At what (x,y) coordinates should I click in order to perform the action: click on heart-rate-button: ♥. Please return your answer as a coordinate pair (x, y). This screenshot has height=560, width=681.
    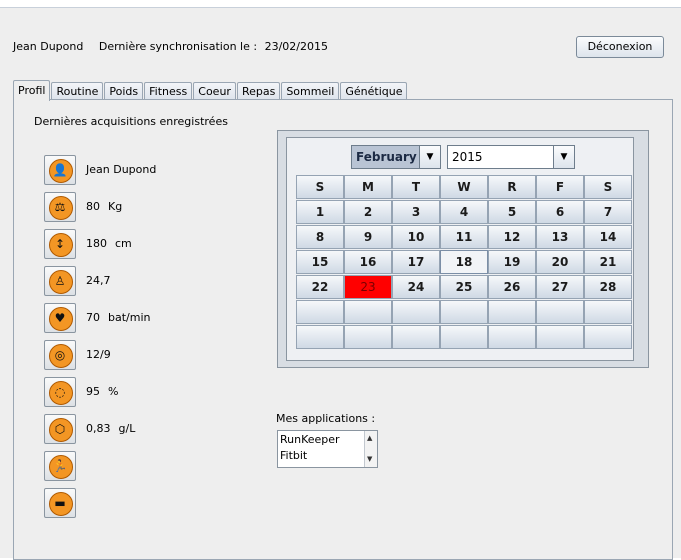
    Looking at the image, I should click on (60, 318).